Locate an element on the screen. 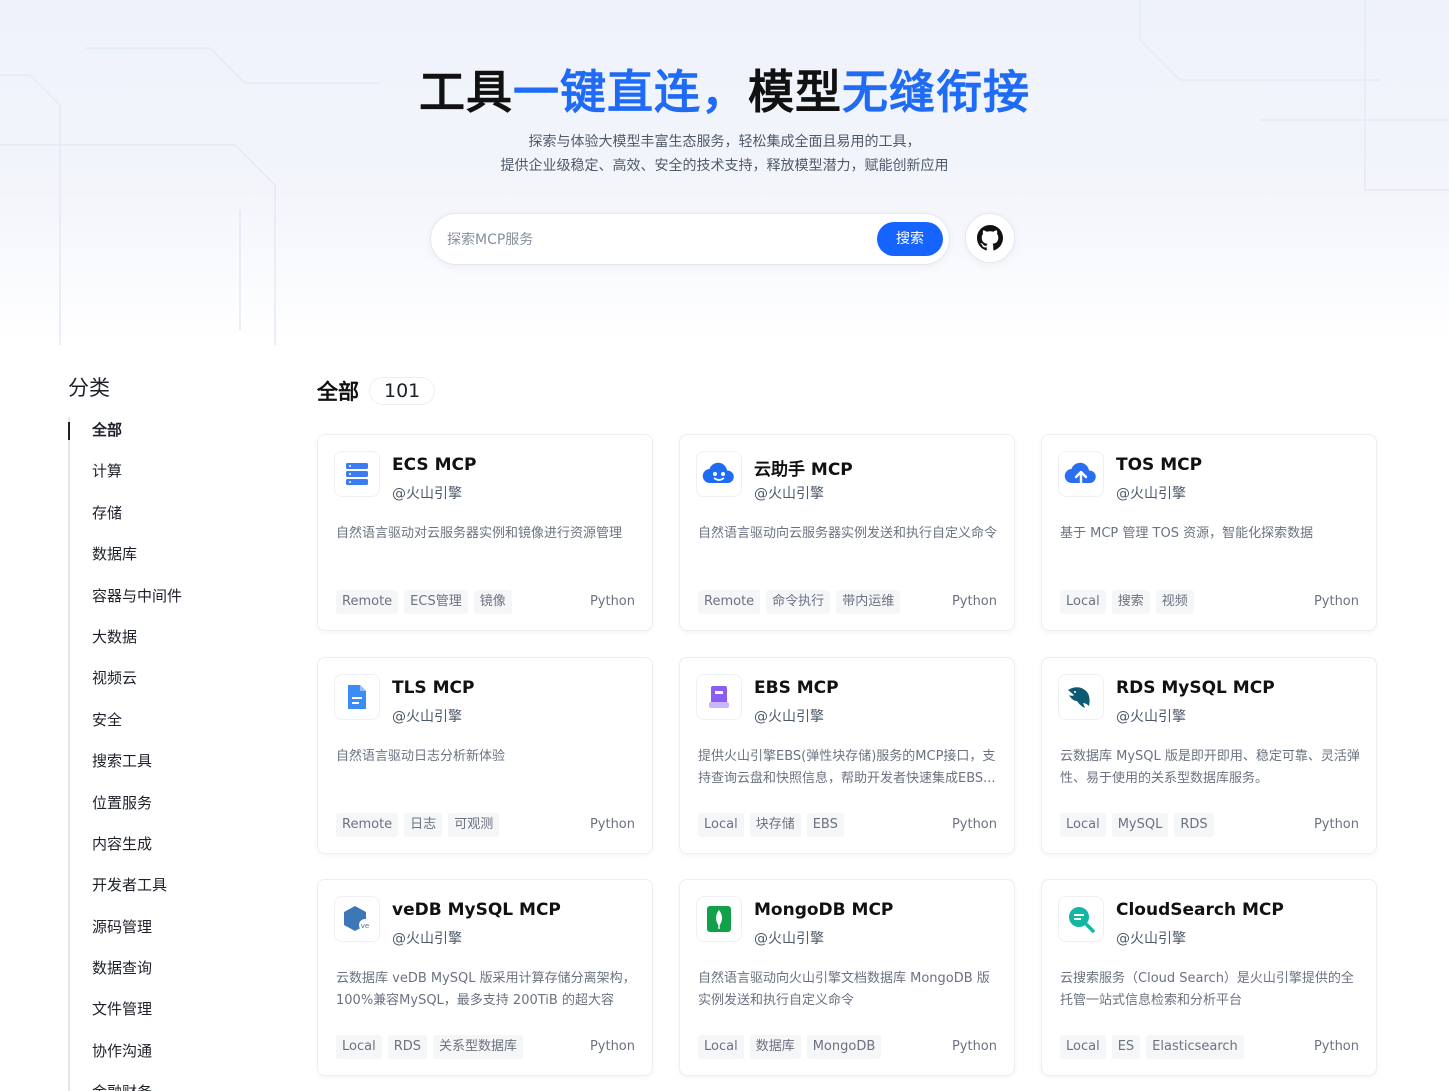 The height and width of the screenshot is (1091, 1449). hero-title-part2: 一键直连， is located at coordinates (630, 92).